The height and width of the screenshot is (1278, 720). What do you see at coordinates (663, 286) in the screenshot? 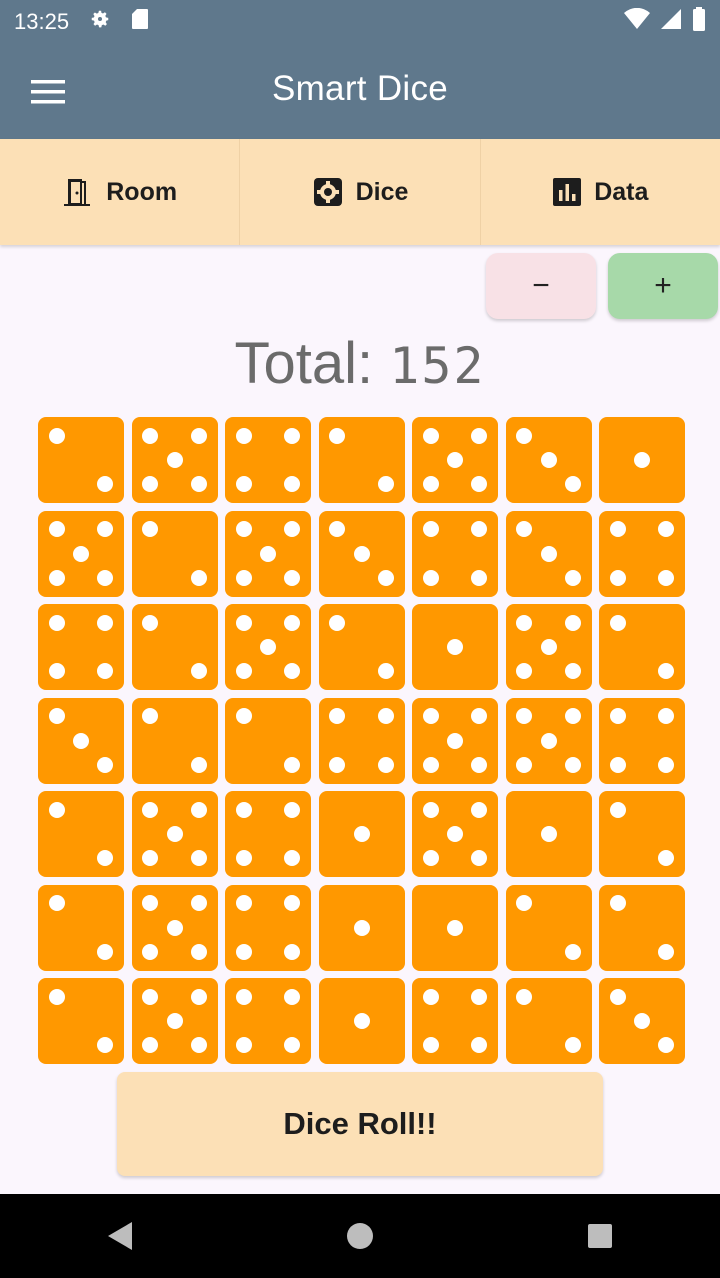
I see `add-die-button: +` at bounding box center [663, 286].